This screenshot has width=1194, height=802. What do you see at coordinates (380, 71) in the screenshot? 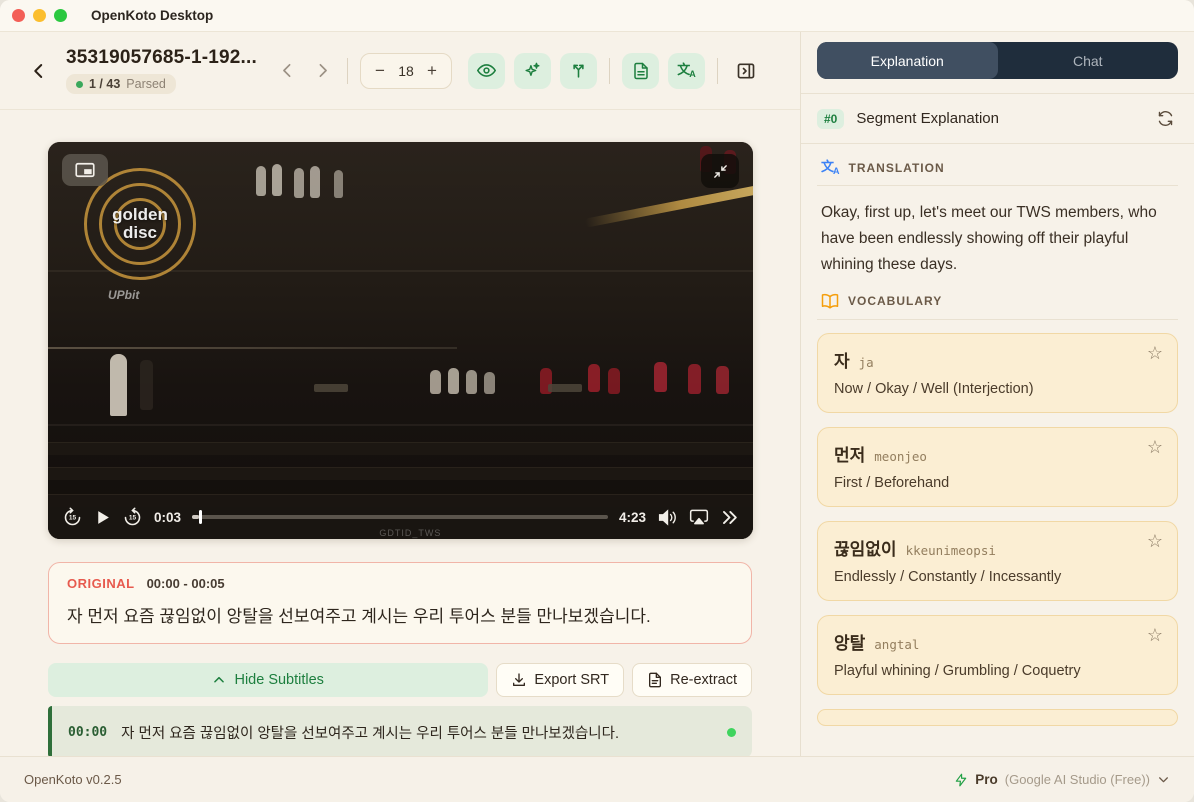
I see `font-size-decrease-button: −` at bounding box center [380, 71].